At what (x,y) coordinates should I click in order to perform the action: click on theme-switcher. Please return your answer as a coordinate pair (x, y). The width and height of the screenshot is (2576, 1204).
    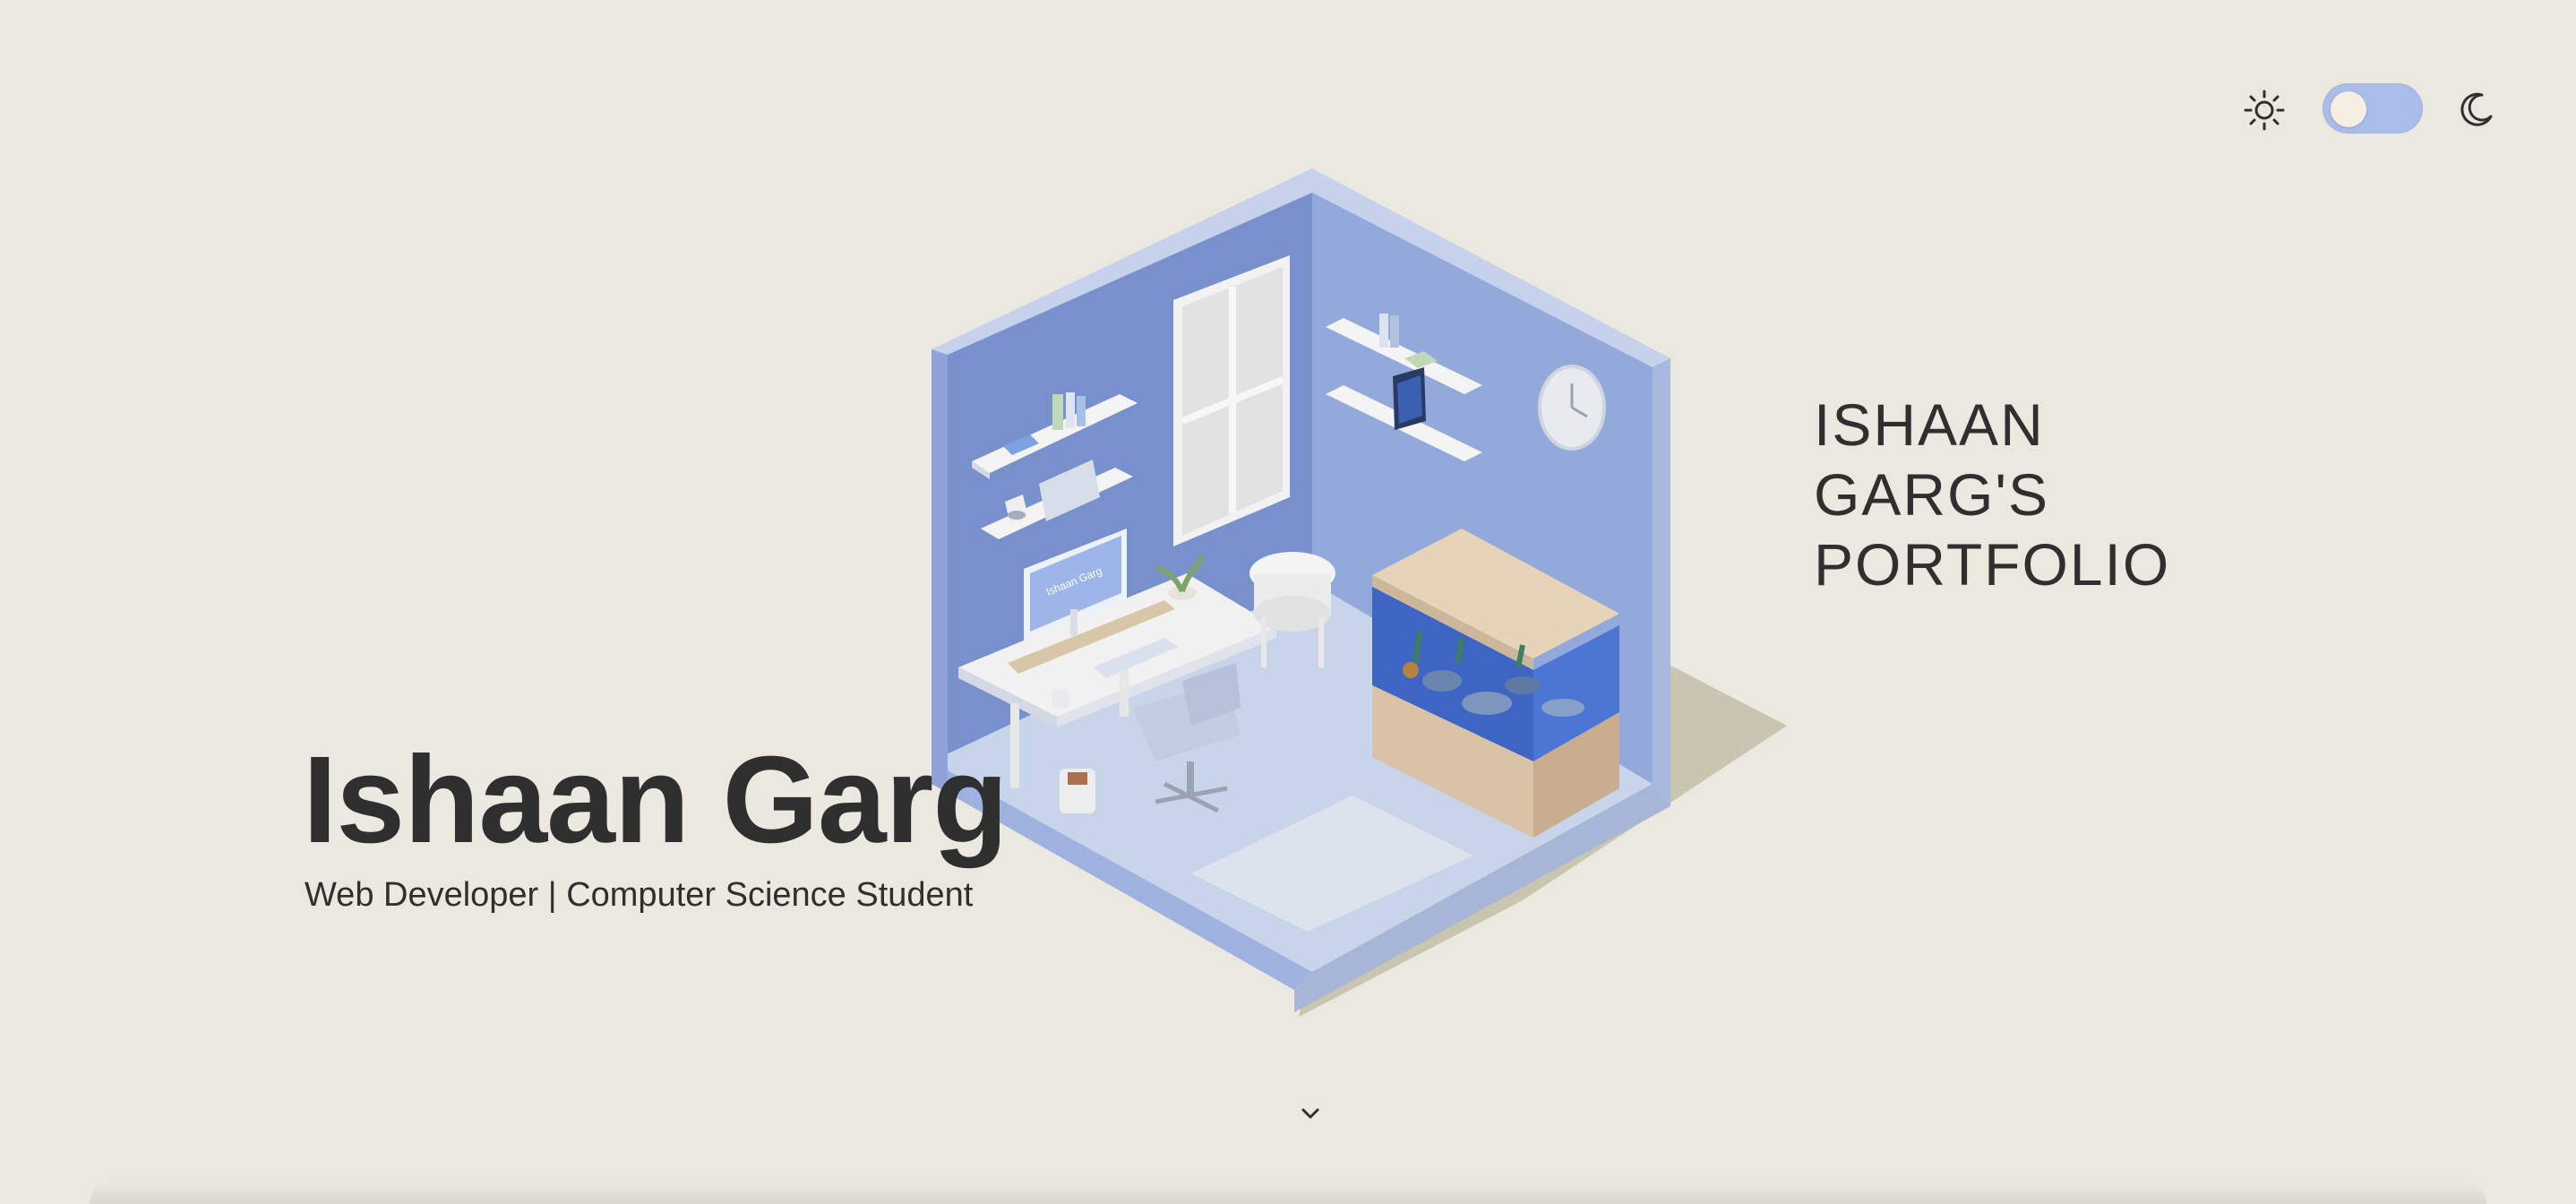
    Looking at the image, I should click on (2371, 110).